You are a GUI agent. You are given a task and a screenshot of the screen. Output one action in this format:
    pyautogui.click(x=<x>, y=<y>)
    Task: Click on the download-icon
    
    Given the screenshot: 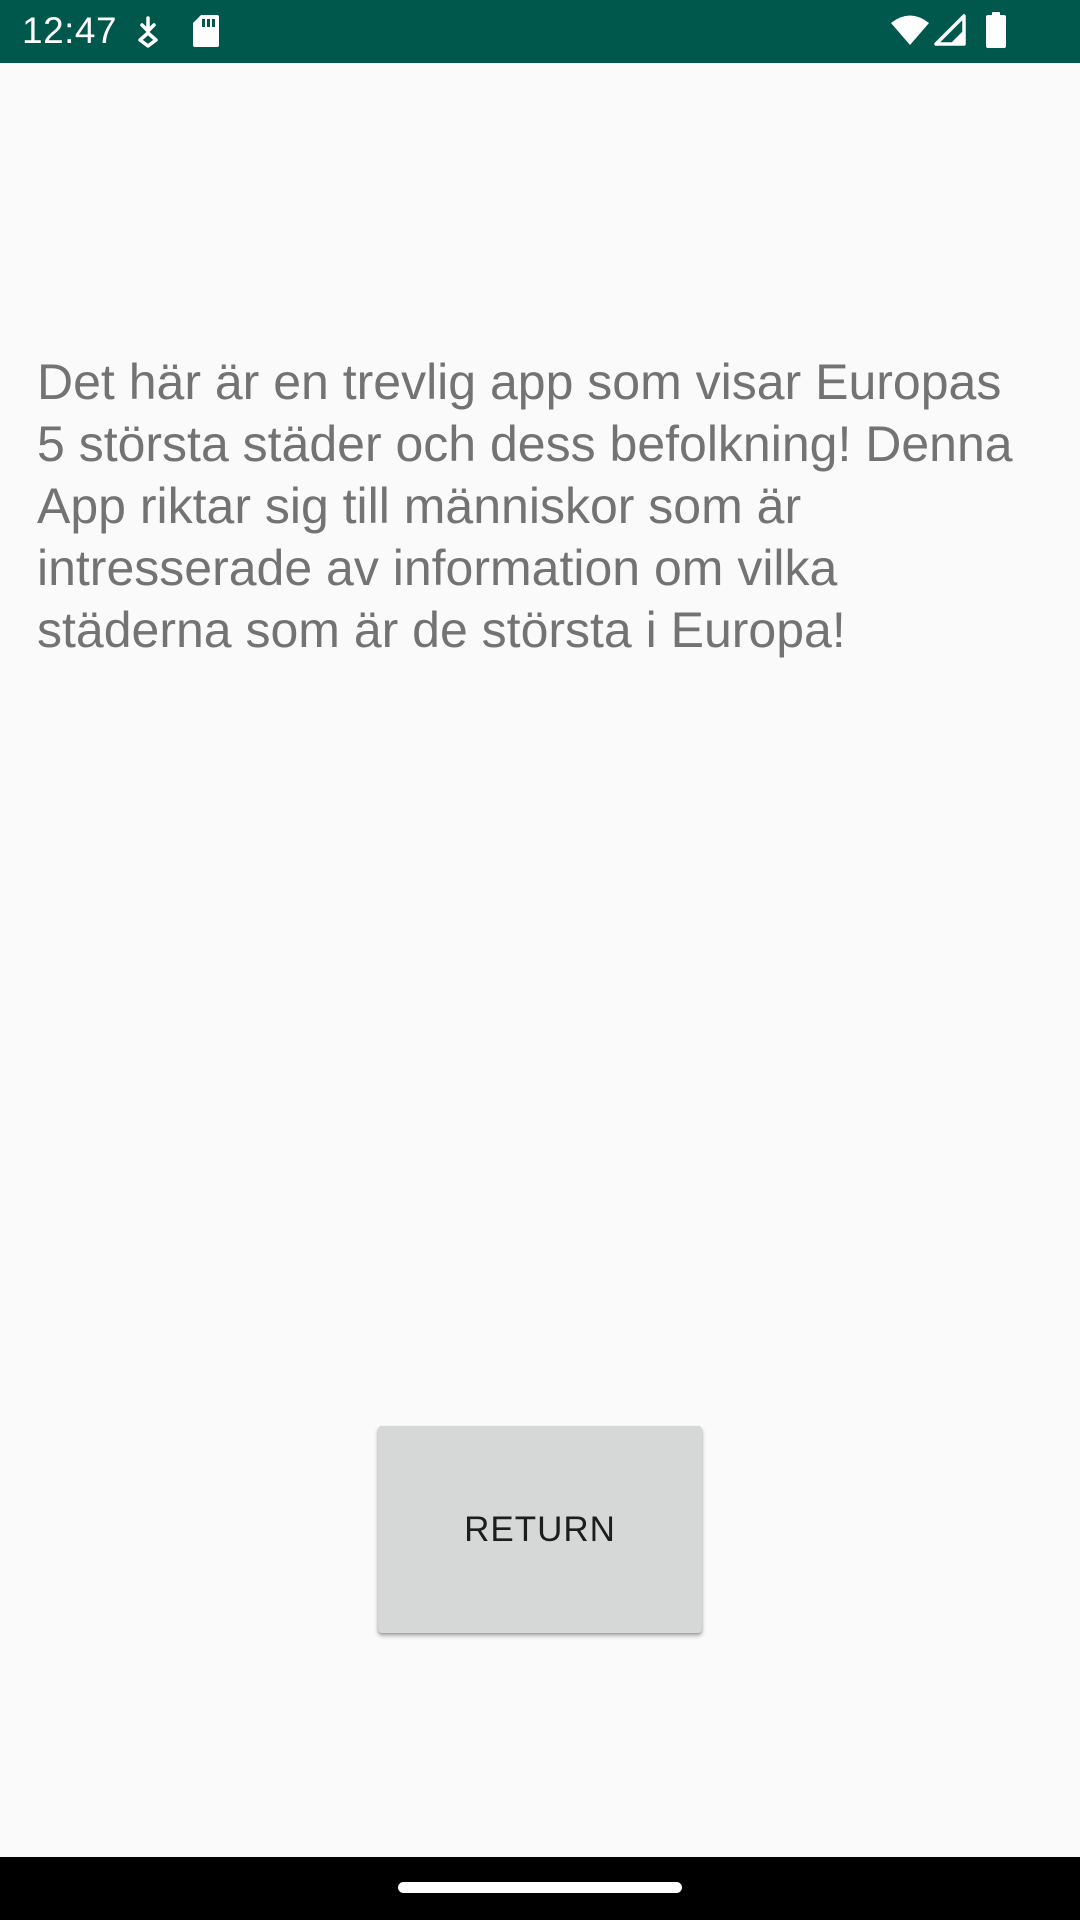 What is the action you would take?
    pyautogui.click(x=148, y=32)
    